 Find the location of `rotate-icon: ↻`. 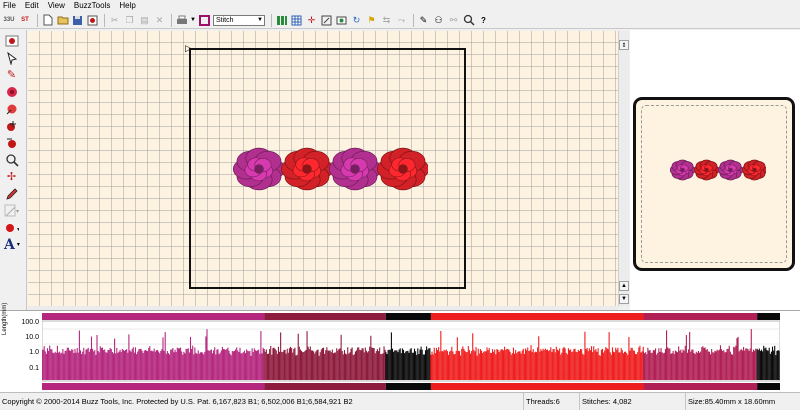

rotate-icon: ↻ is located at coordinates (356, 20).